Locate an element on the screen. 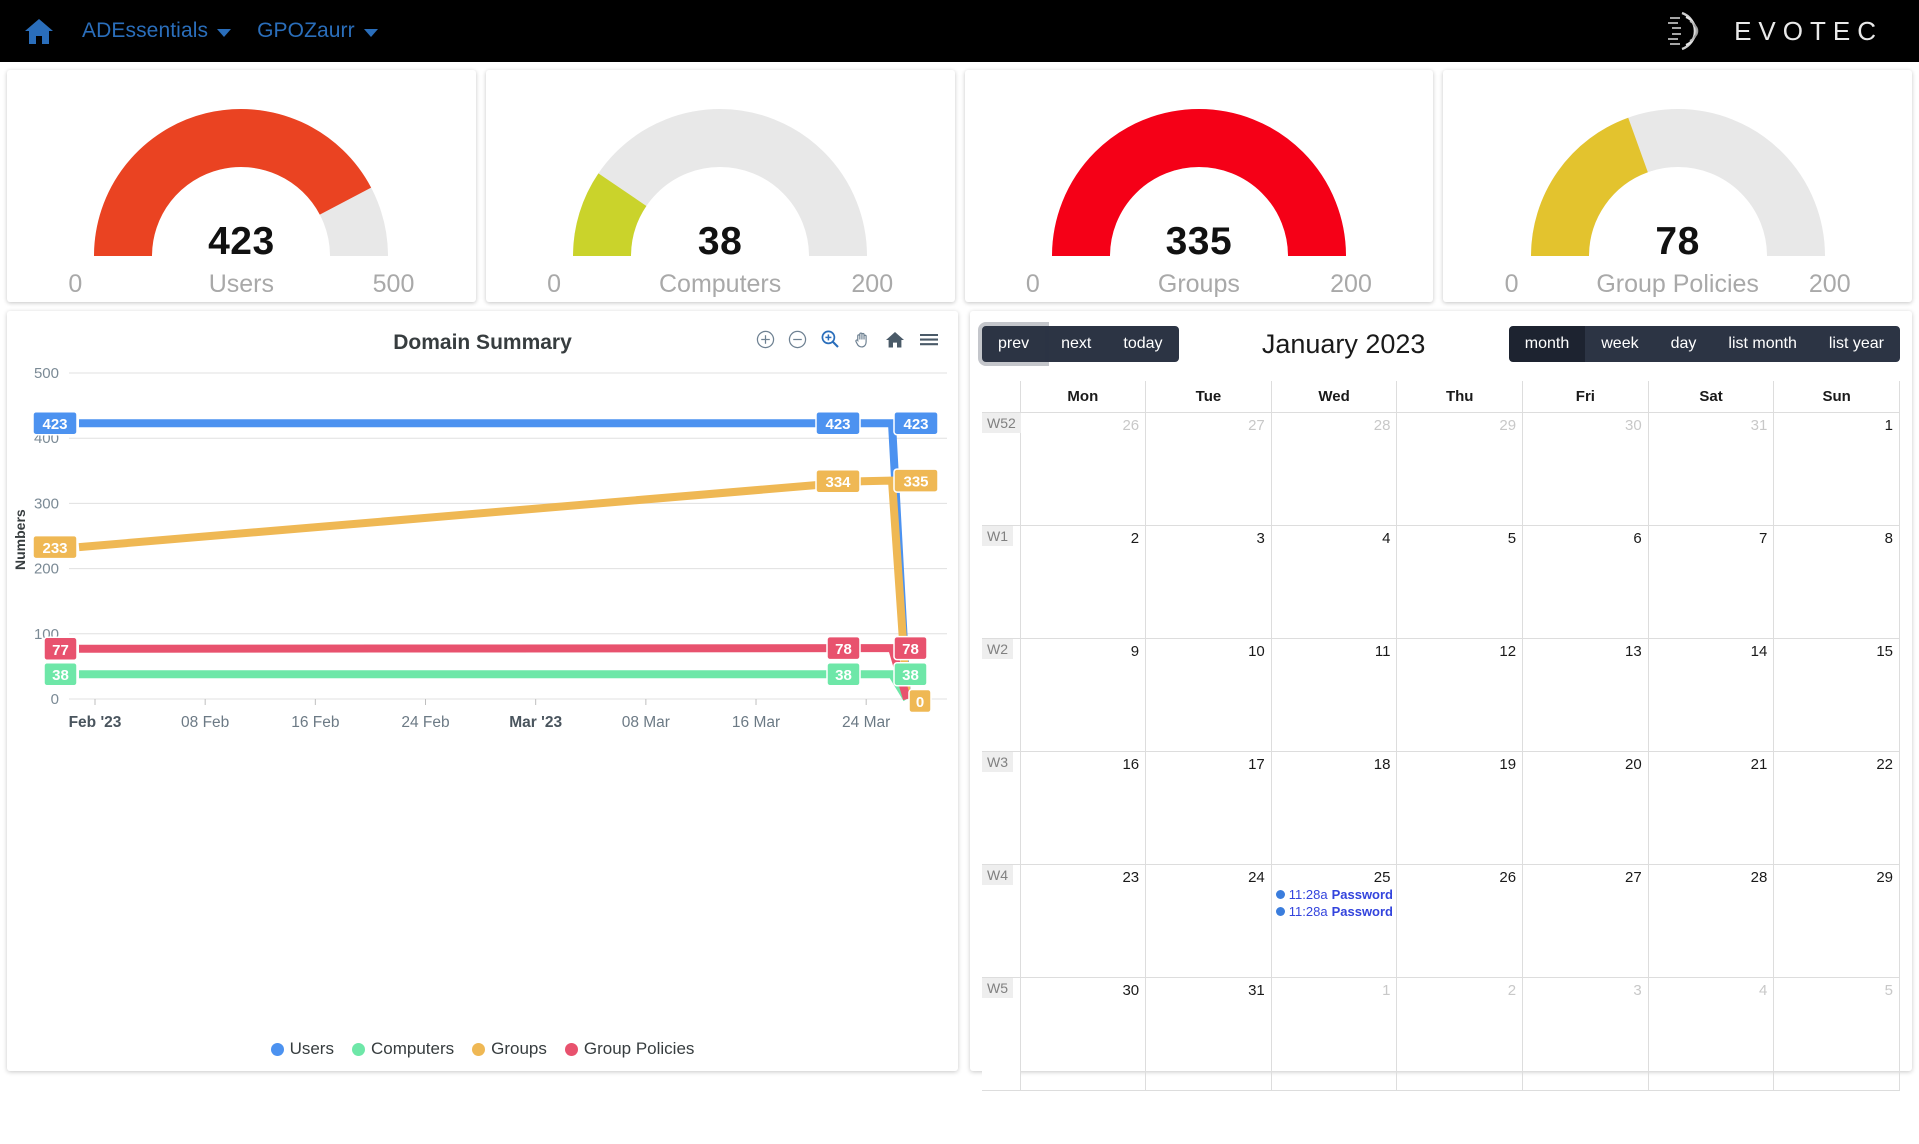 This screenshot has height=1144, width=1919. day-number: 10 is located at coordinates (1256, 651).